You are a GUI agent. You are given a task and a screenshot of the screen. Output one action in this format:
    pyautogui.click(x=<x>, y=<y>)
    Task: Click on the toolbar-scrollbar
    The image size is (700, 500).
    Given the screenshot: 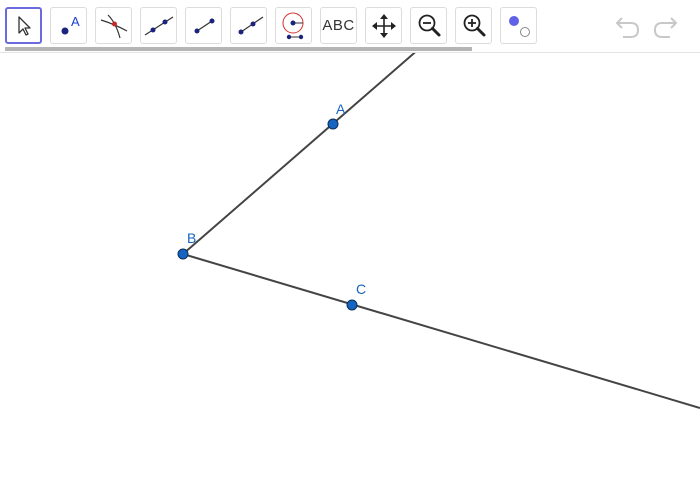 What is the action you would take?
    pyautogui.click(x=238, y=49)
    